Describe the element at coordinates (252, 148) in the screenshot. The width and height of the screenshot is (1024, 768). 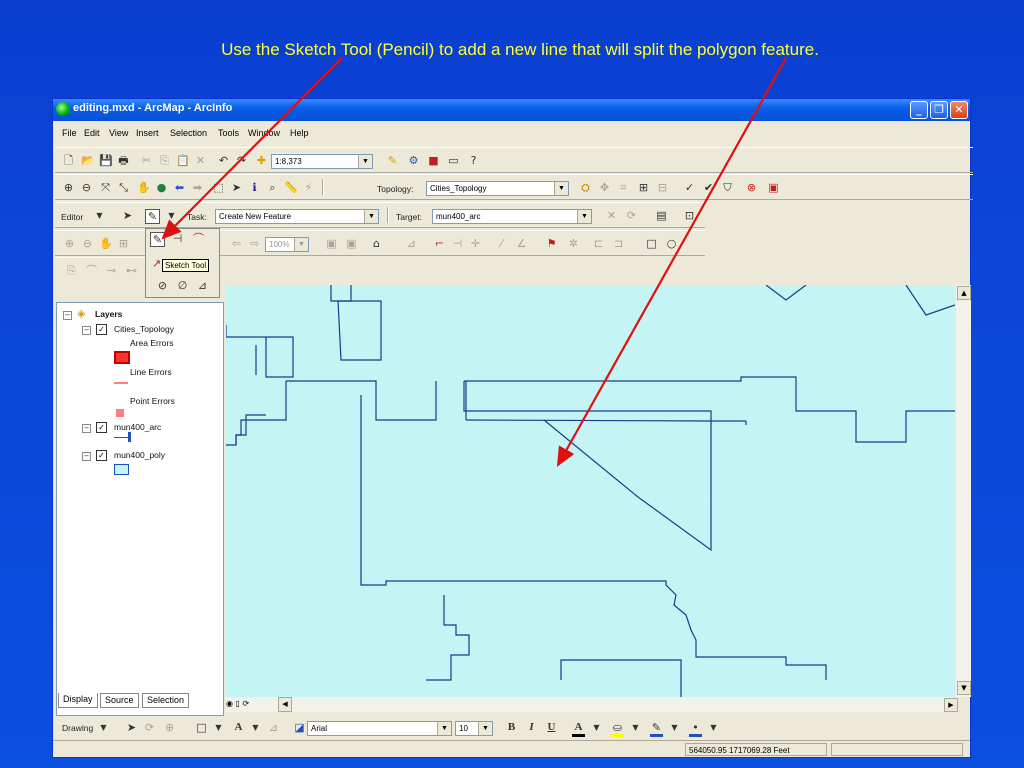
I see `arrow-to-sketch-tool` at that location.